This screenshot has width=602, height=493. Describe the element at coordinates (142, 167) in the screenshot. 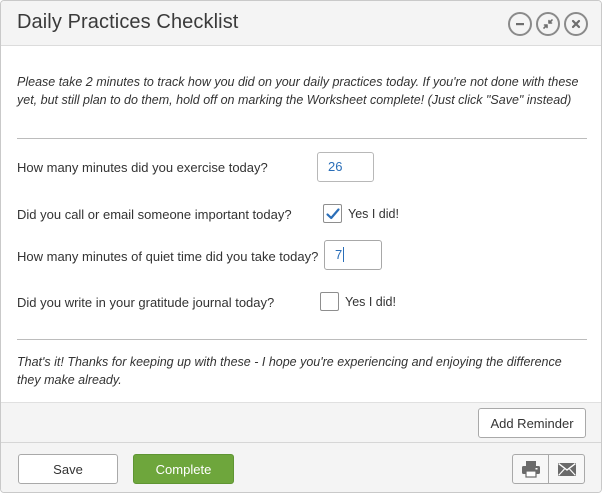

I see `question-exercise-label: How many minutes did you exercise today?` at that location.